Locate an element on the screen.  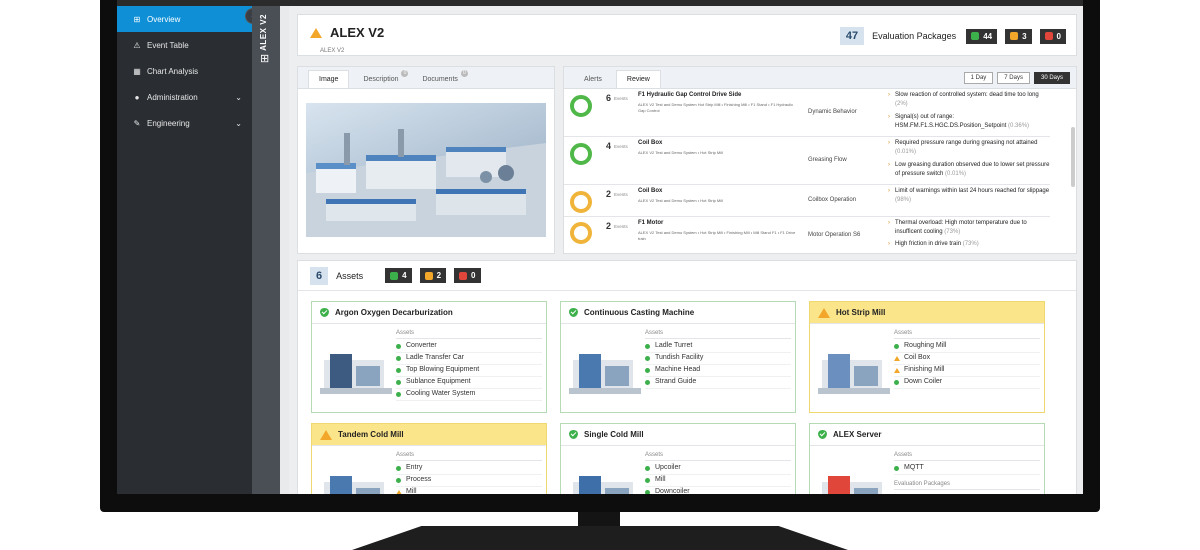
asset-list-item: Top Blowing Equipment is located at coordinates (469, 371).